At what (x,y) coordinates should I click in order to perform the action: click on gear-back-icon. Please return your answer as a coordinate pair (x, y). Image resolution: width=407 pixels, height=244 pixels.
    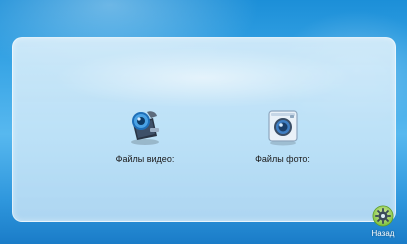
    Looking at the image, I should click on (383, 216).